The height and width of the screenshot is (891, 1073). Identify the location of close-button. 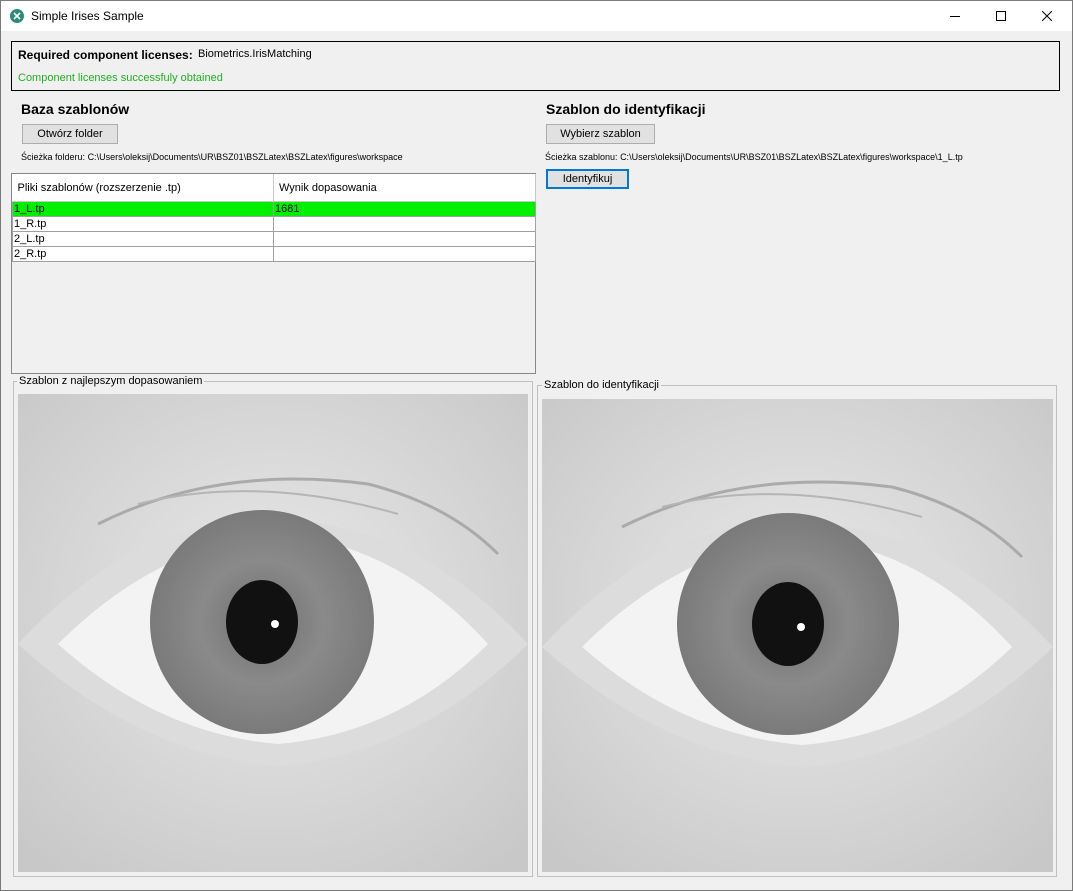
(1047, 16).